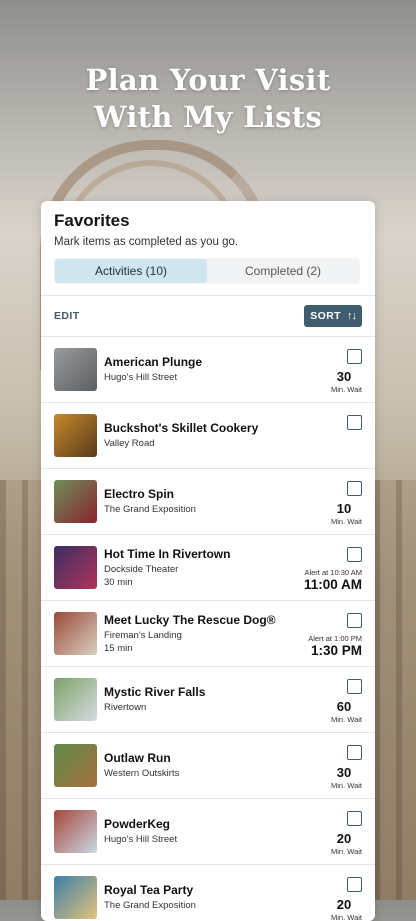 Image resolution: width=416 pixels, height=921 pixels. I want to click on item-text: American Plunge Hugo's Hill Street, so click(199, 369).